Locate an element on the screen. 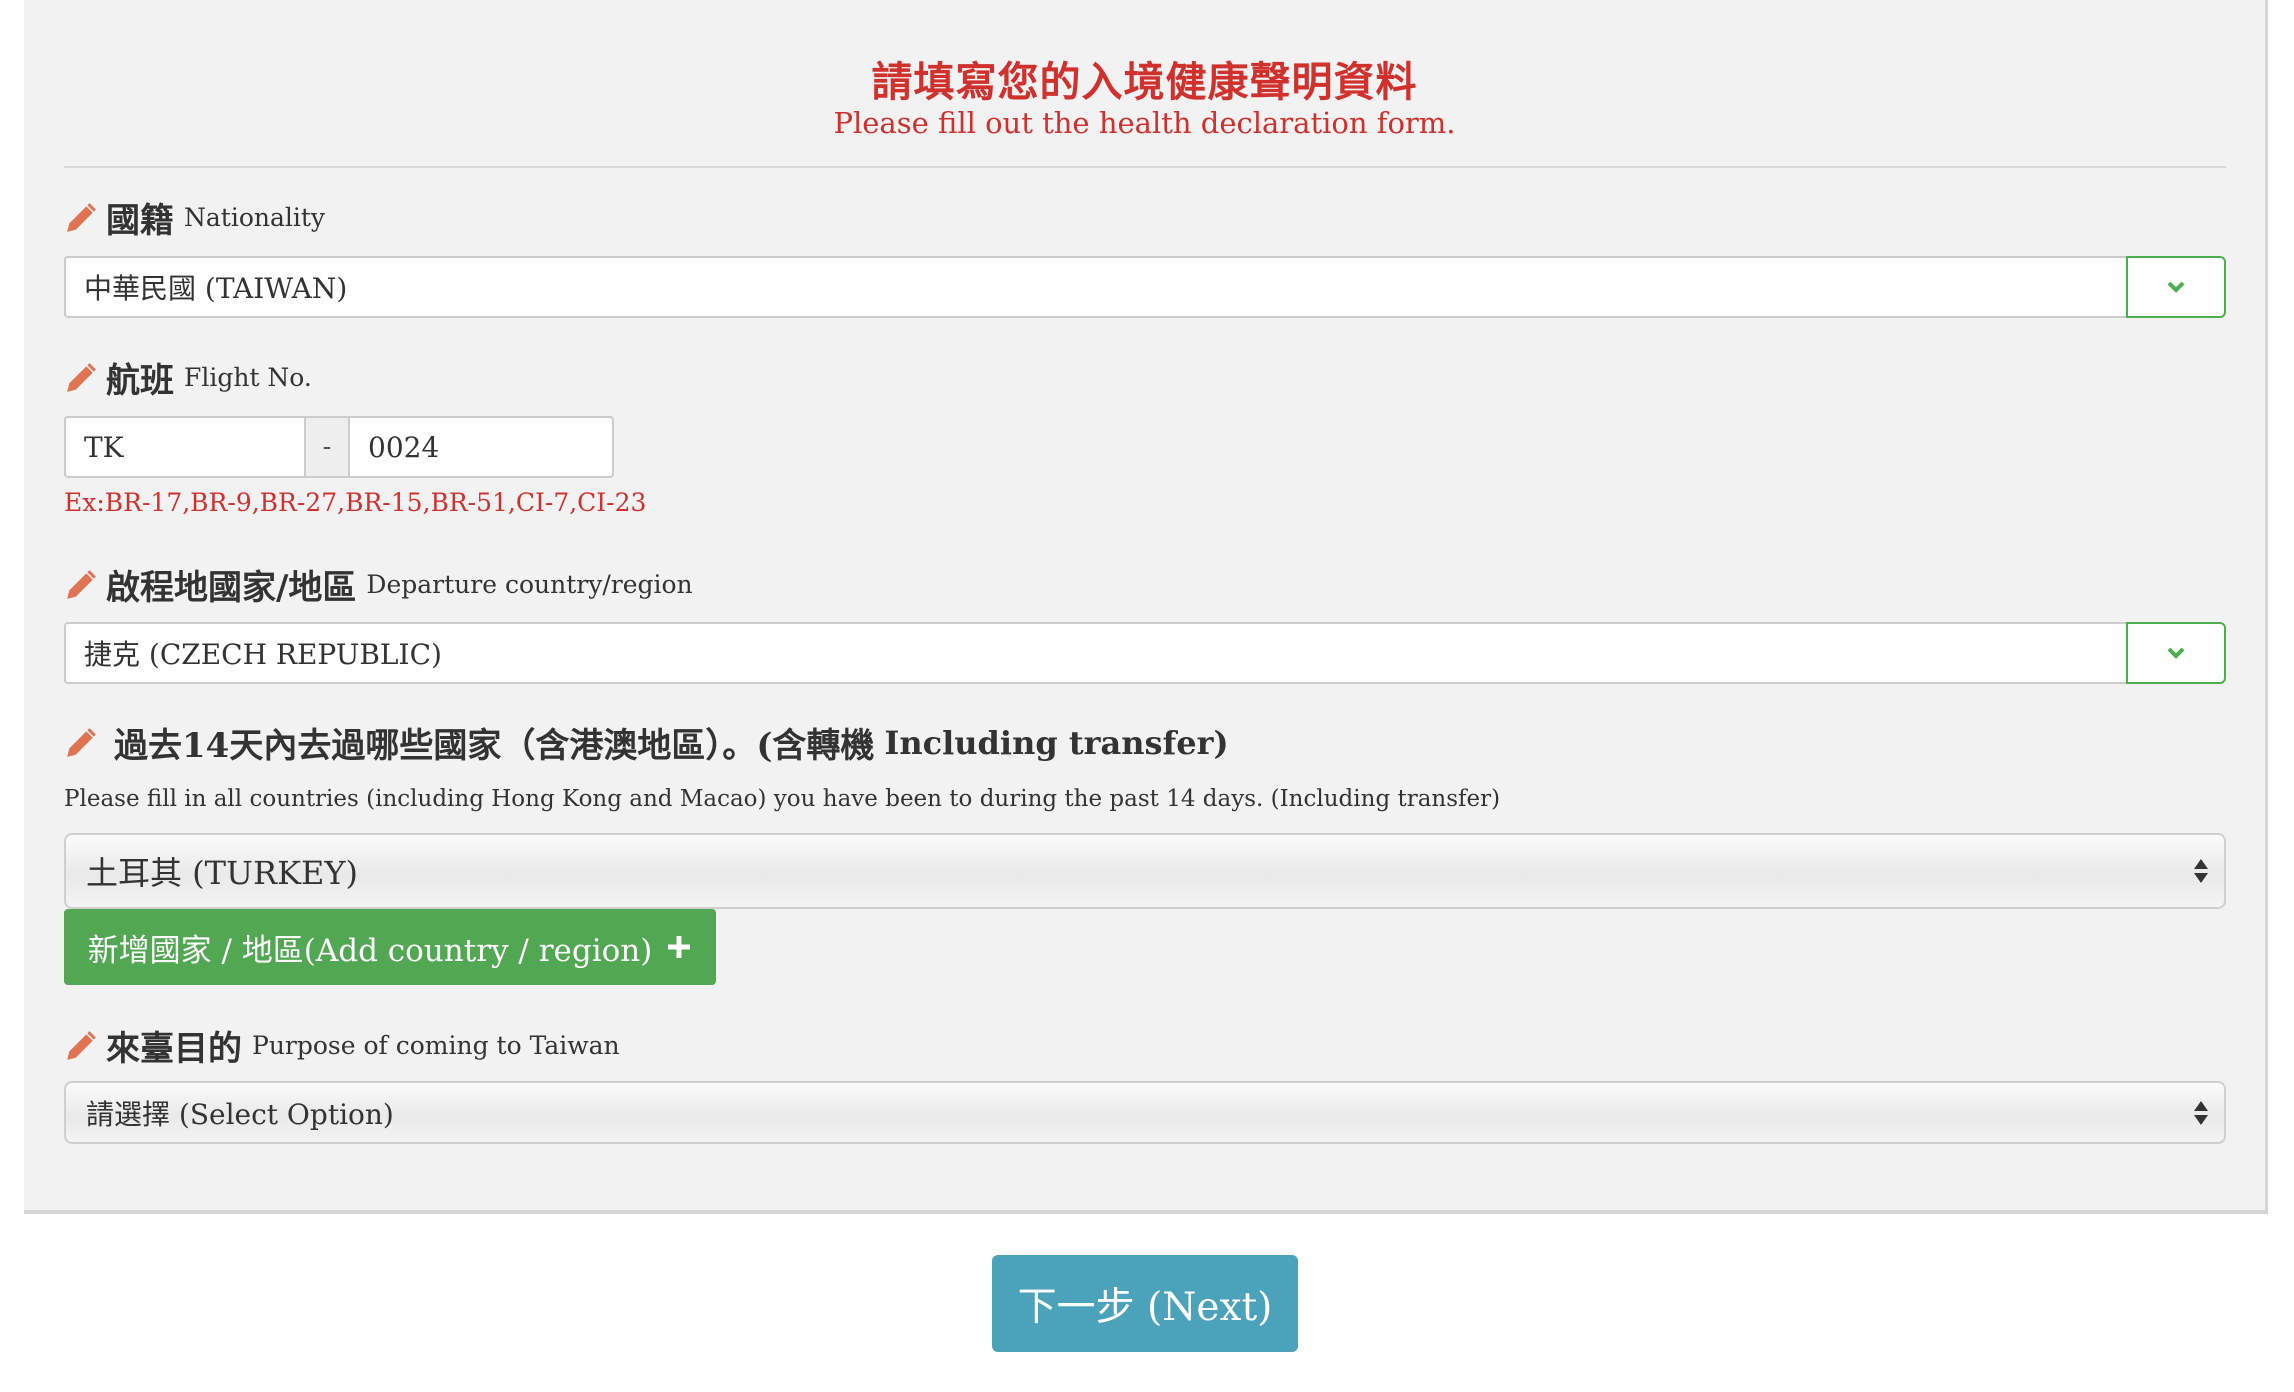  flight-number-input: 0024 is located at coordinates (481, 447).